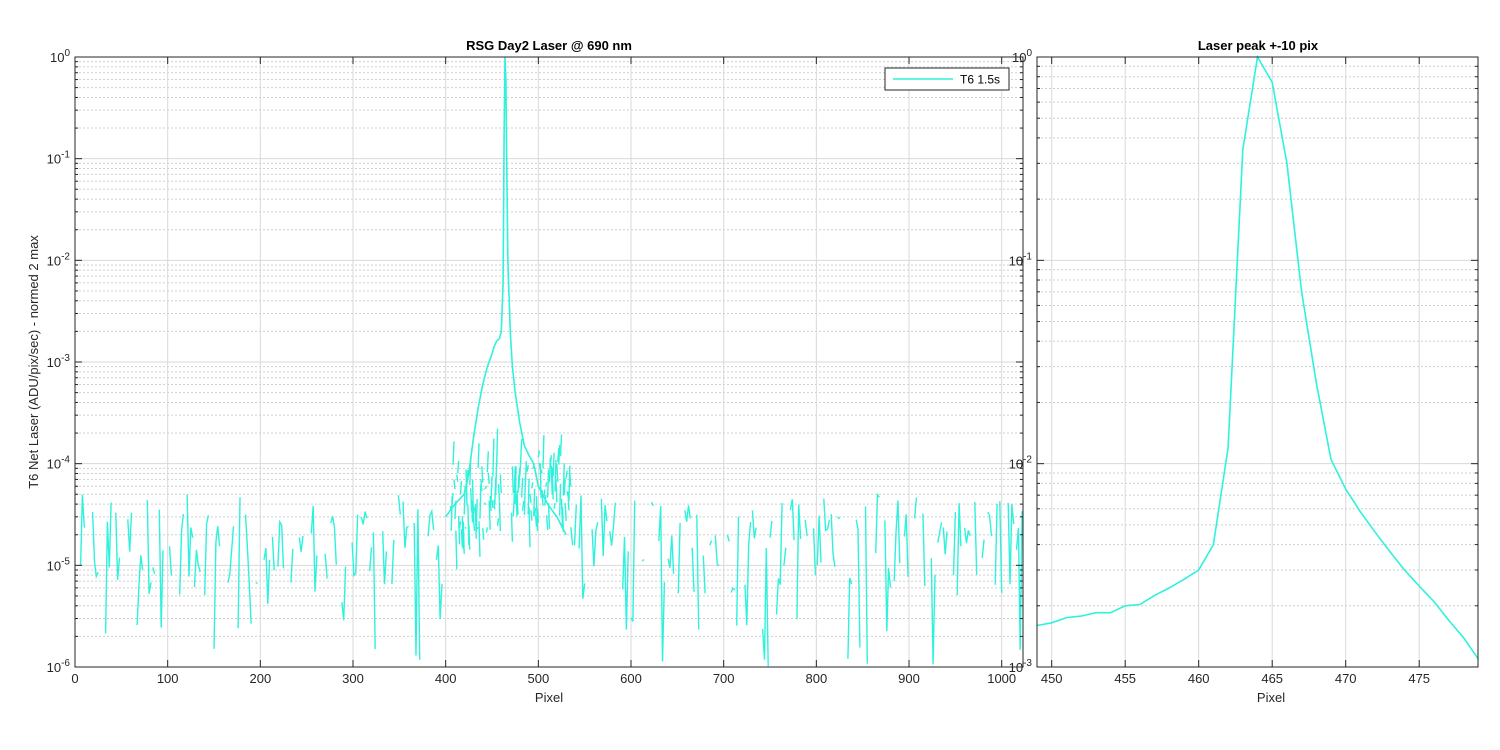 The image size is (1500, 750). I want to click on main-chart-title: RSG Day2 Laser @ 690 nm, so click(549, 45).